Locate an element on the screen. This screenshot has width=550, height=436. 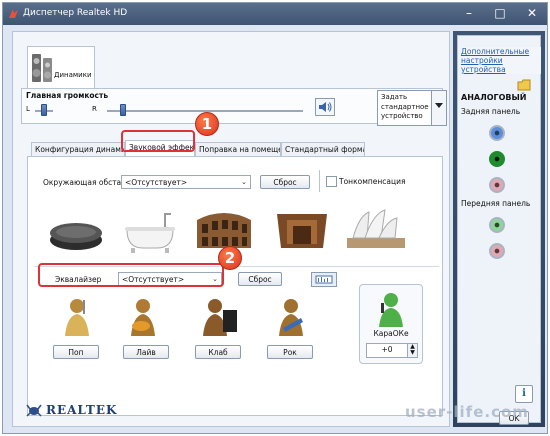
default-device-dropdown-button is located at coordinates (438, 108).